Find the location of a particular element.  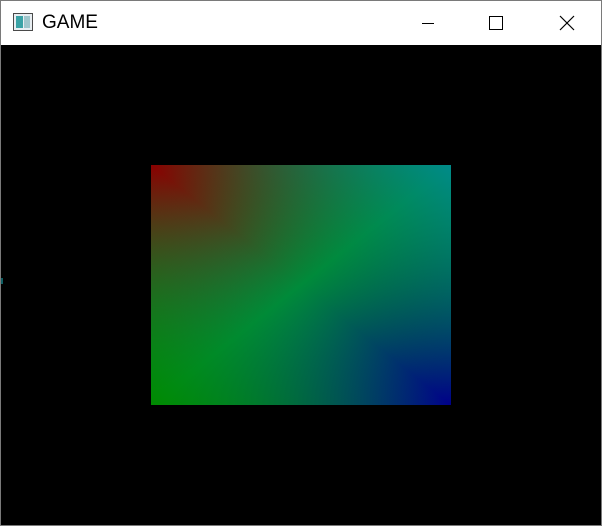

close-button is located at coordinates (566, 23).